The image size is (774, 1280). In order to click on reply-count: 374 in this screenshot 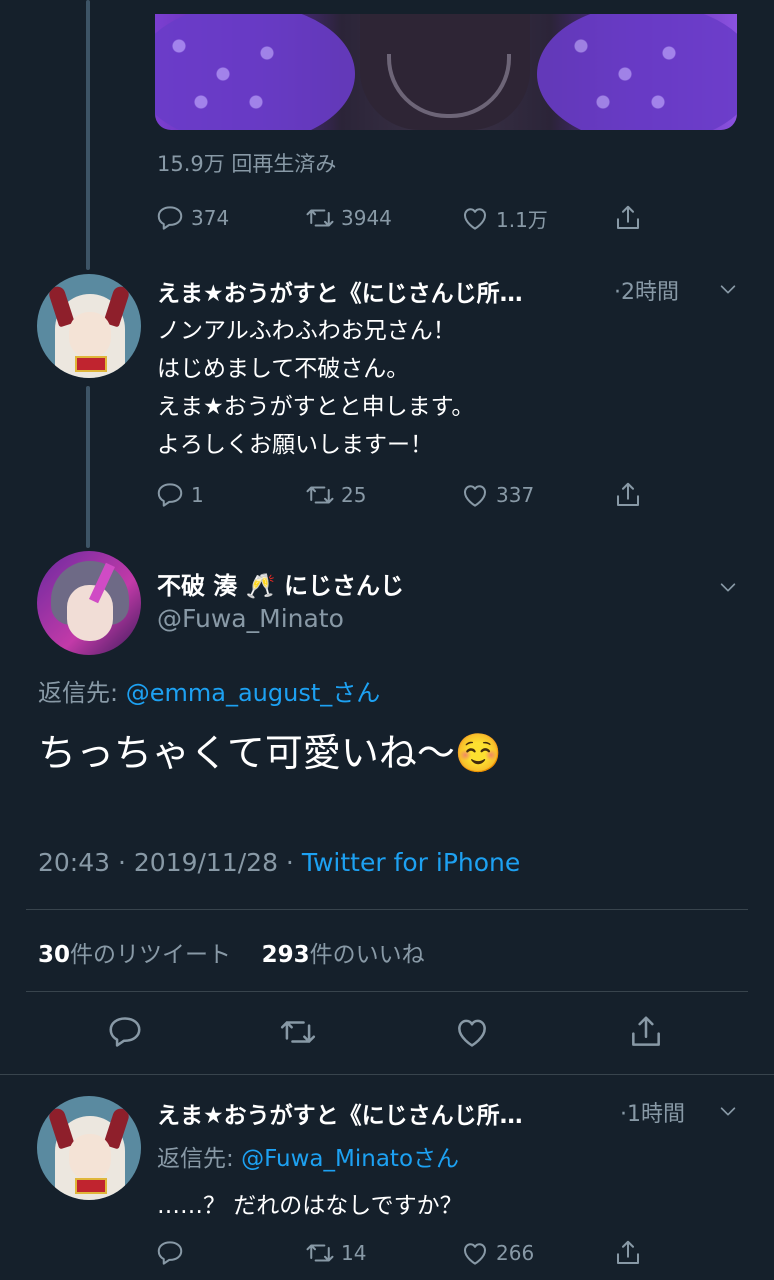, I will do `click(210, 218)`.